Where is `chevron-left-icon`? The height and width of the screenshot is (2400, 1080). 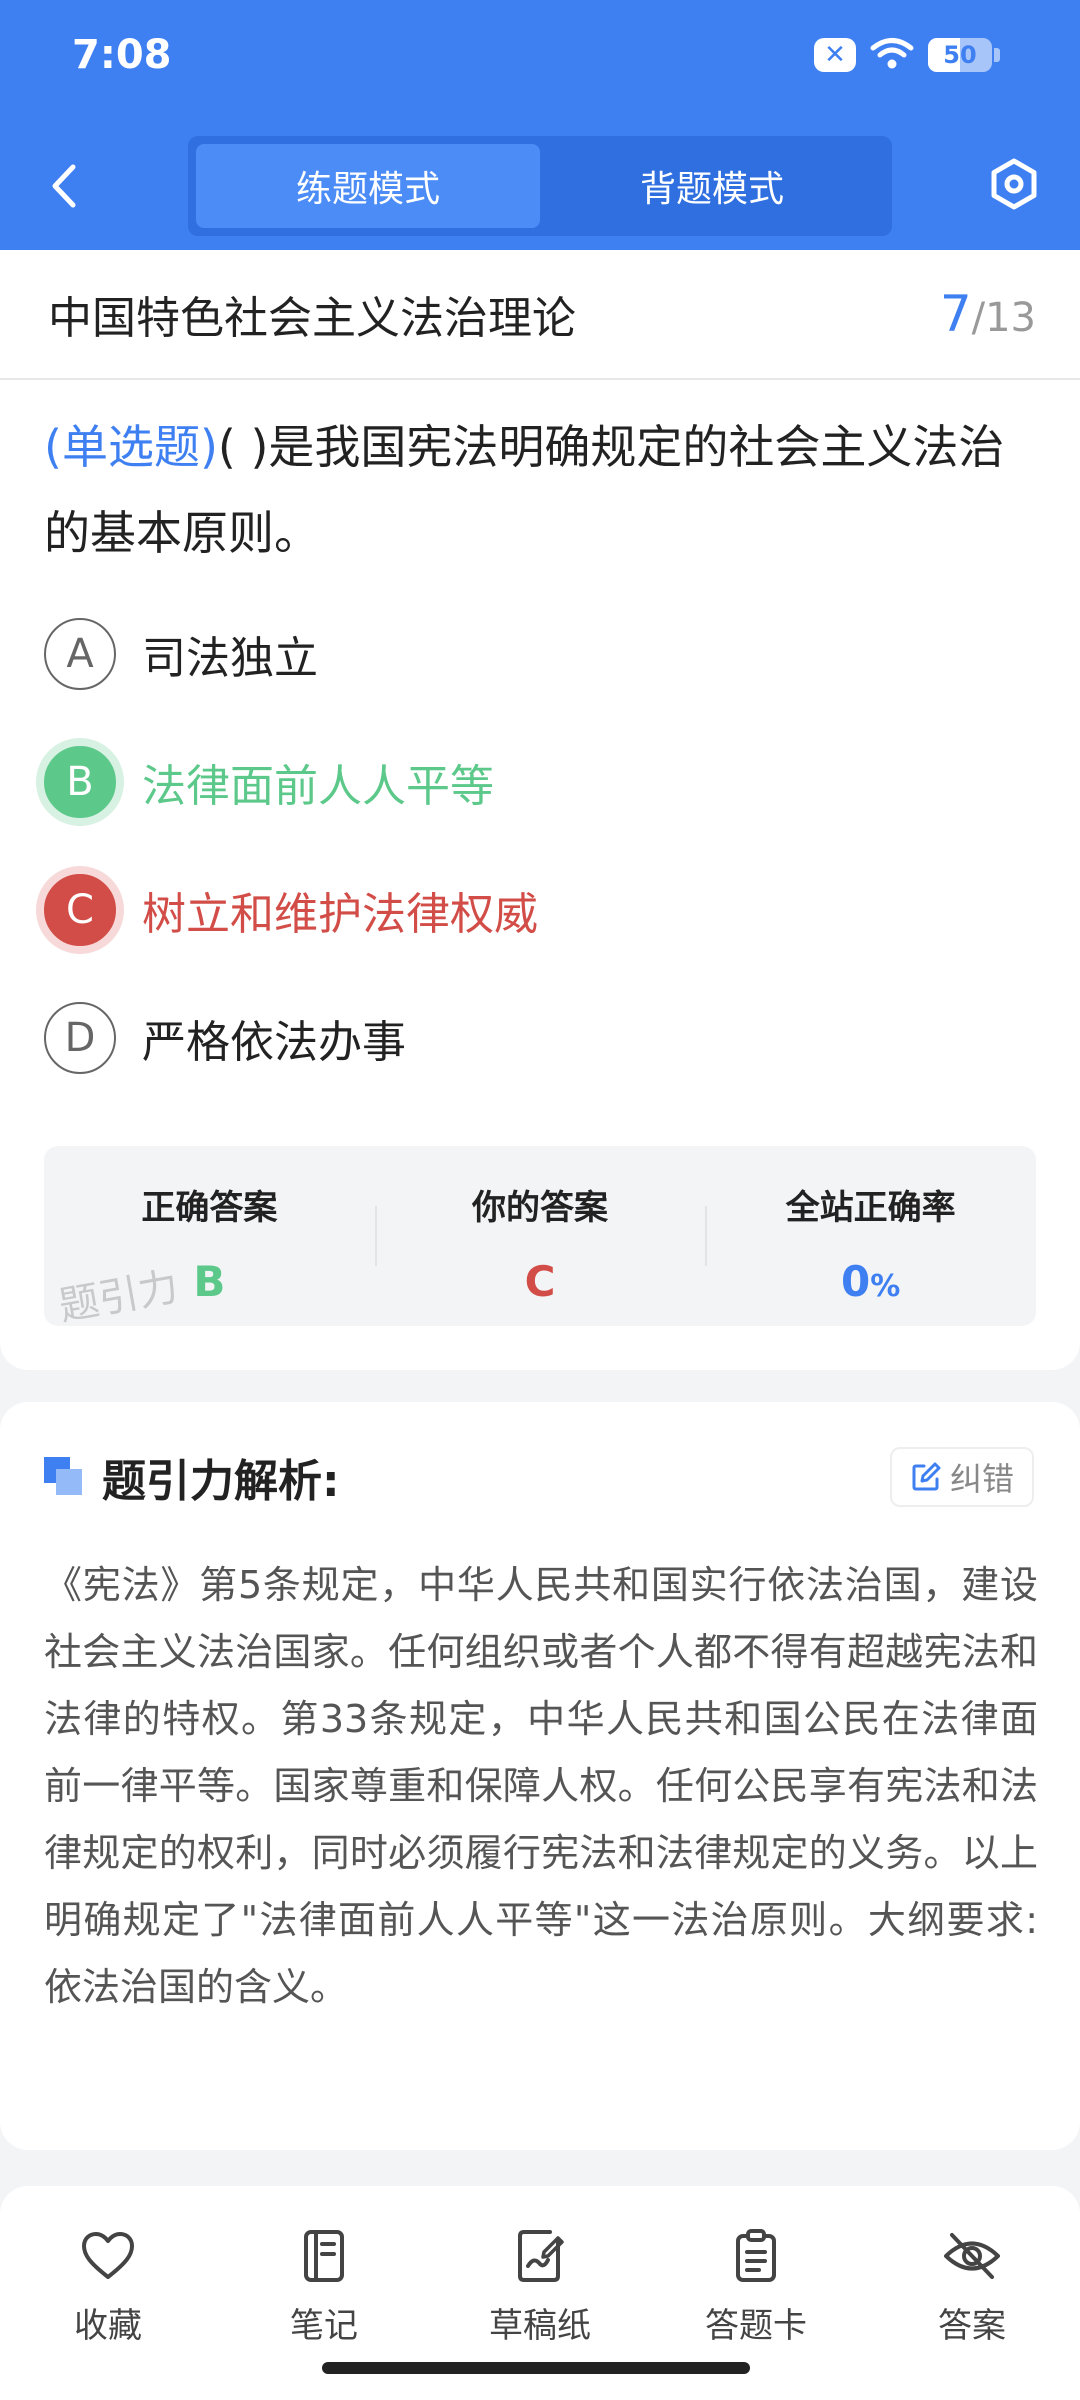 chevron-left-icon is located at coordinates (64, 186).